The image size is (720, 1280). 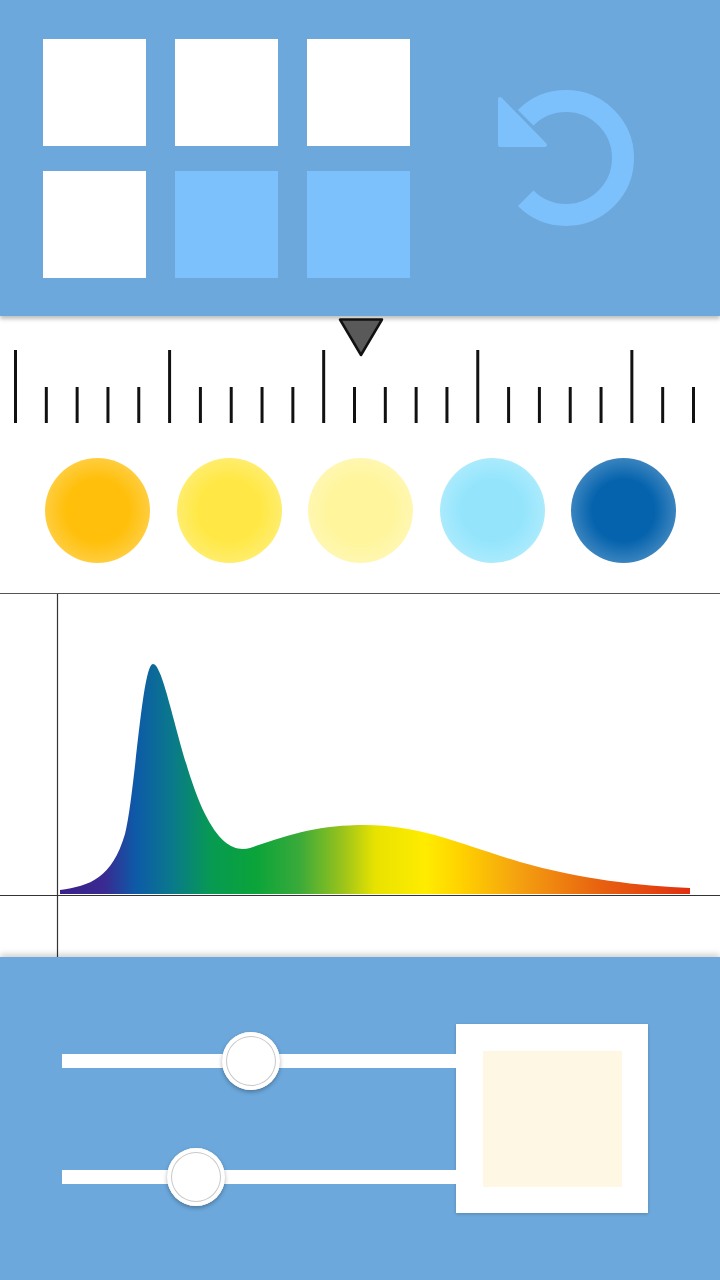 I want to click on ruler-track, so click(x=354, y=370).